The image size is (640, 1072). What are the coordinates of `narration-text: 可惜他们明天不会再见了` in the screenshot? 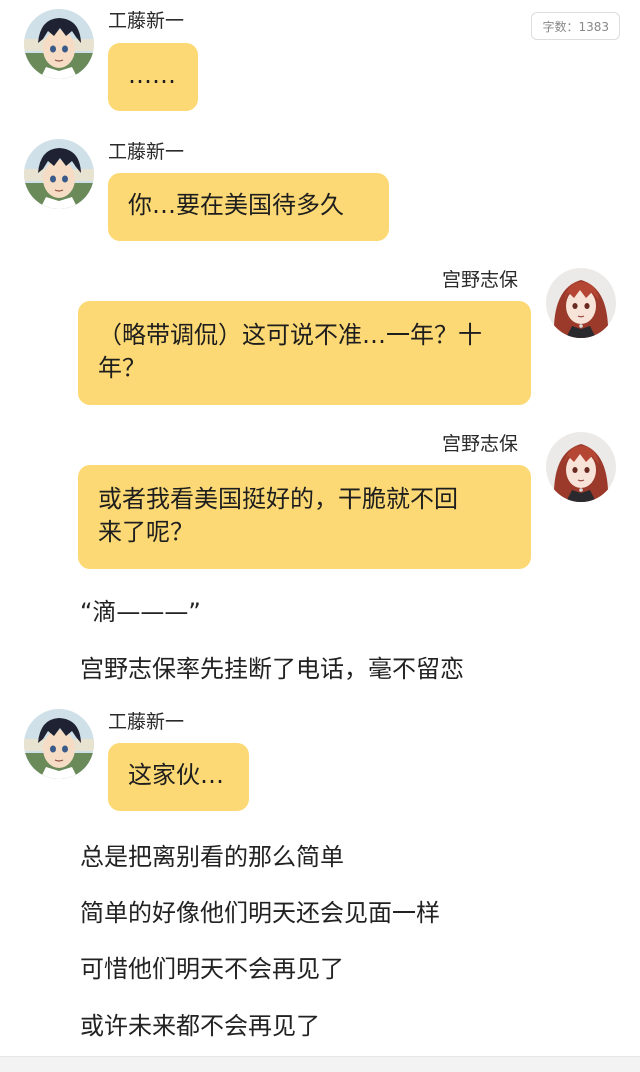 It's located at (212, 969).